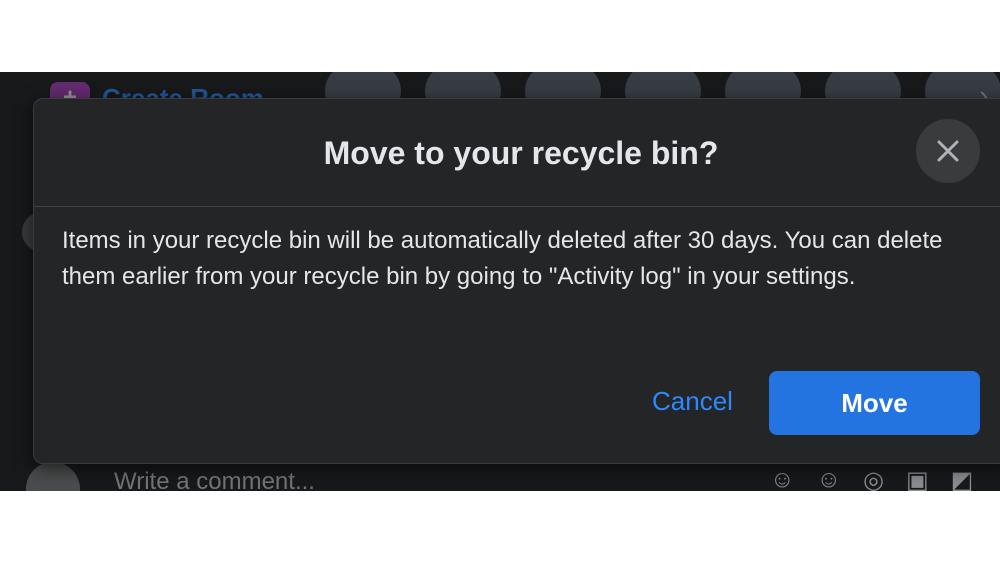 This screenshot has width=1000, height=562. Describe the element at coordinates (917, 478) in the screenshot. I see `gif-icon: ▣` at that location.